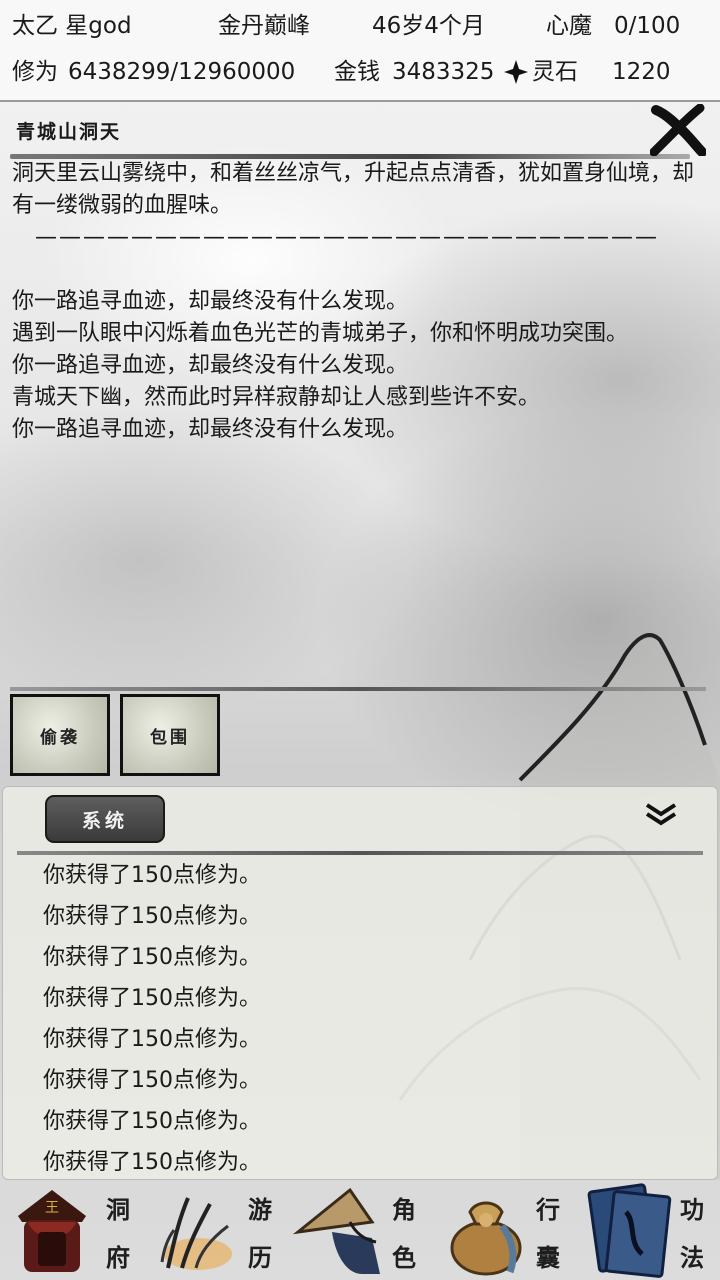 Image resolution: width=720 pixels, height=1280 pixels. Describe the element at coordinates (105, 819) in the screenshot. I see `tab-system: 系统` at that location.